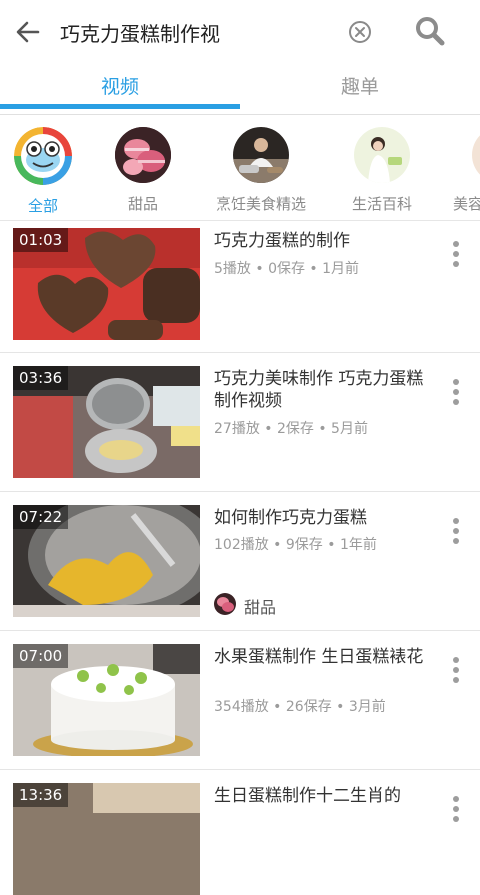  What do you see at coordinates (41, 240) in the screenshot?
I see `video-duration: 01:03` at bounding box center [41, 240].